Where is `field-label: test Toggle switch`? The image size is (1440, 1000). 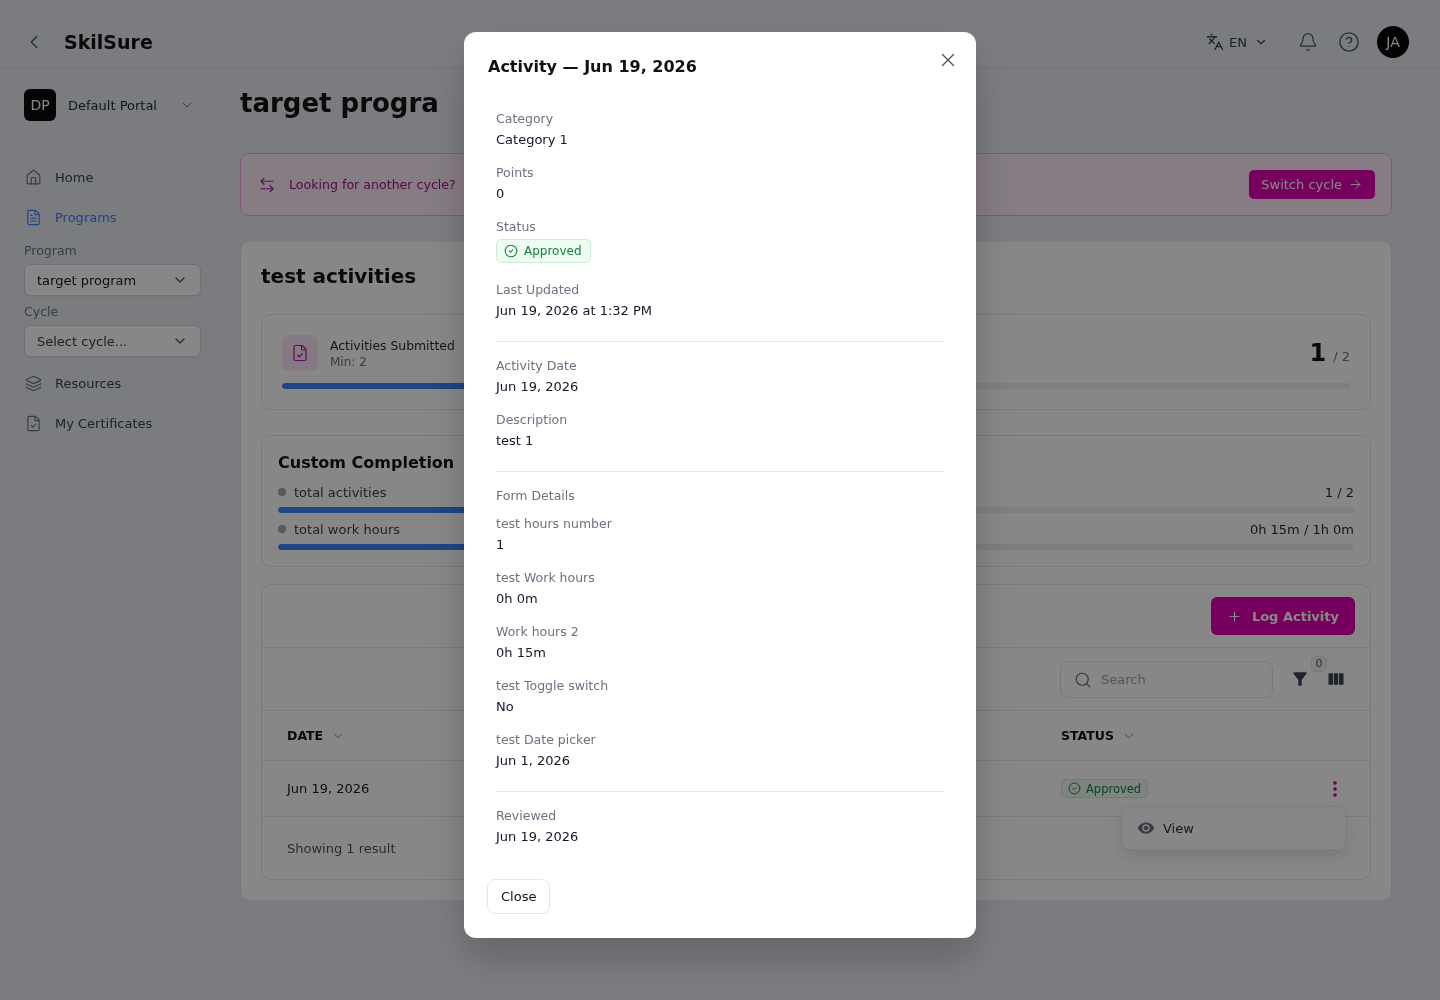 field-label: test Toggle switch is located at coordinates (552, 686).